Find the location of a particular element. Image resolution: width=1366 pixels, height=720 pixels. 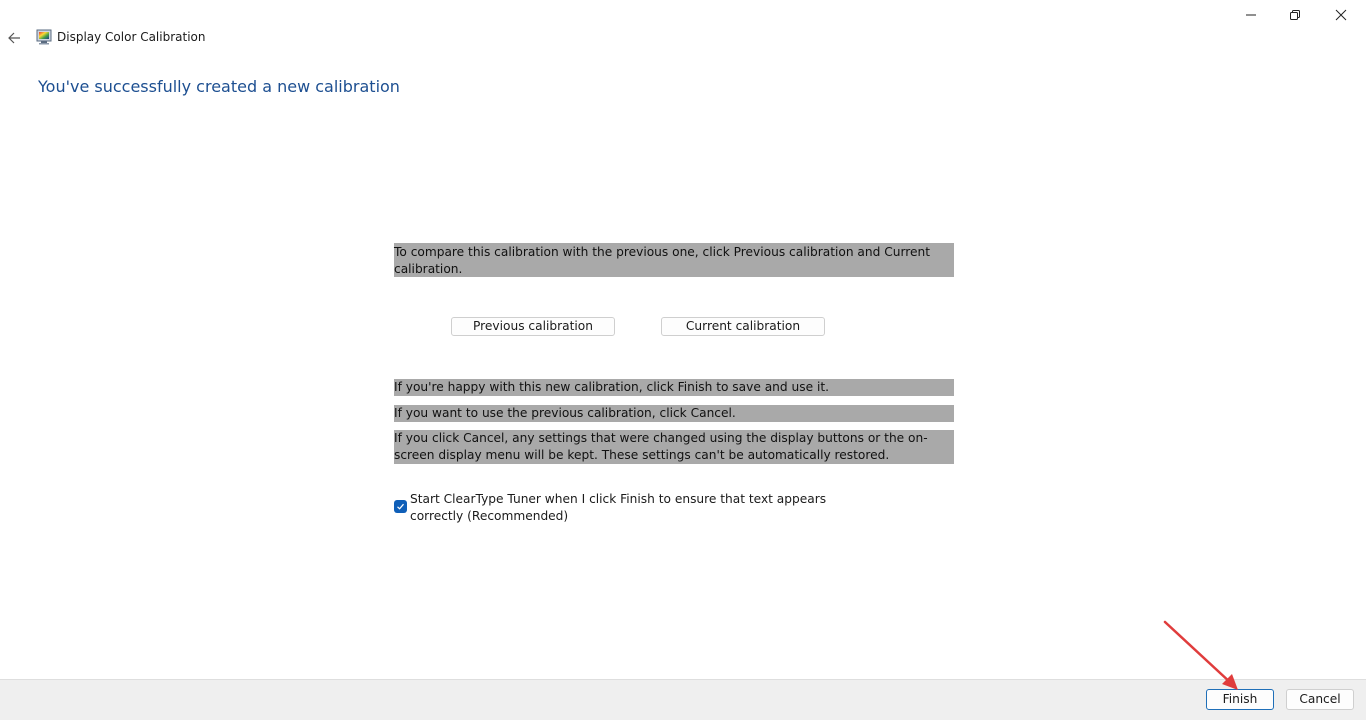

checkmark-icon is located at coordinates (400, 506).